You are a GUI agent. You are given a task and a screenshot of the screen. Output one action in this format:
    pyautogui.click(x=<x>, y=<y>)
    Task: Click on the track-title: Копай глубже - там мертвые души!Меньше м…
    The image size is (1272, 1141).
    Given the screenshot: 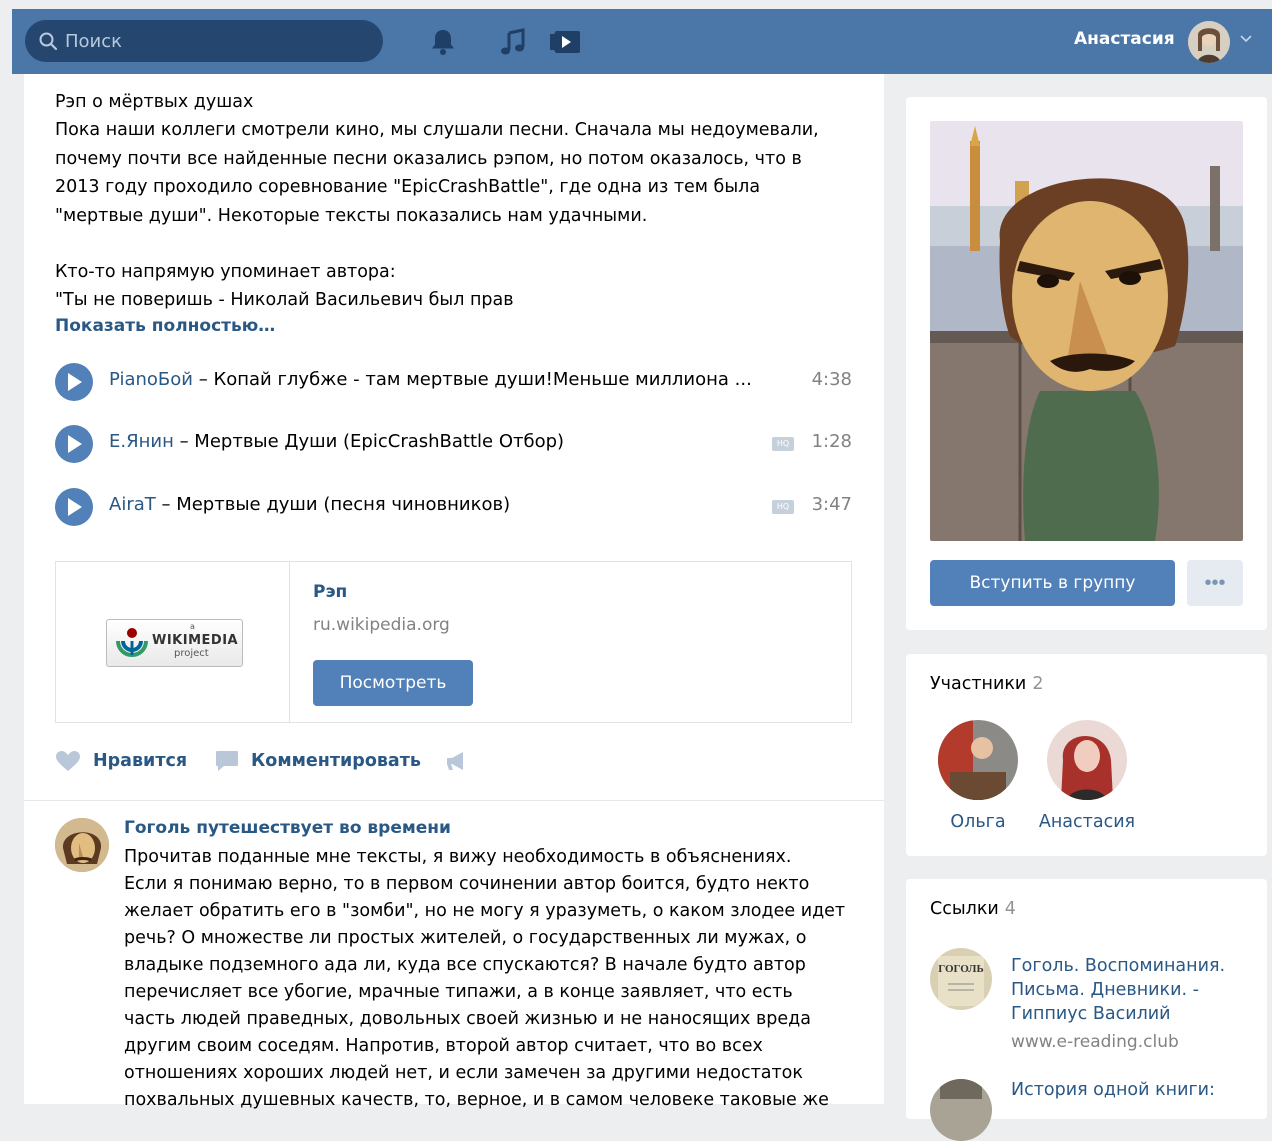 What is the action you would take?
    pyautogui.click(x=482, y=379)
    